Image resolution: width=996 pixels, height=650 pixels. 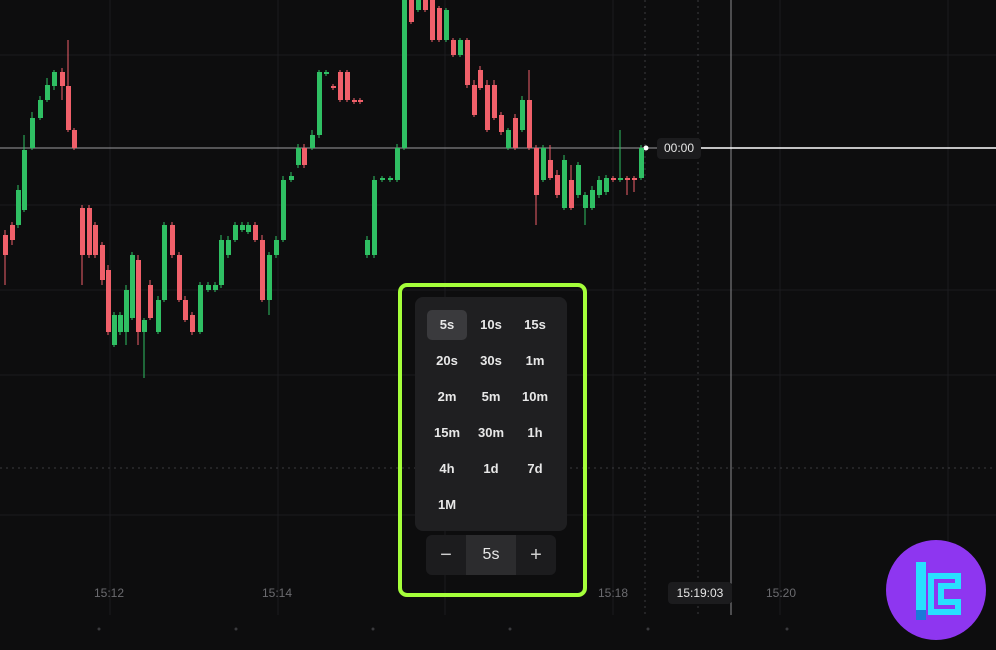 What do you see at coordinates (446, 555) in the screenshot?
I see `decrease-timeframe-button: −` at bounding box center [446, 555].